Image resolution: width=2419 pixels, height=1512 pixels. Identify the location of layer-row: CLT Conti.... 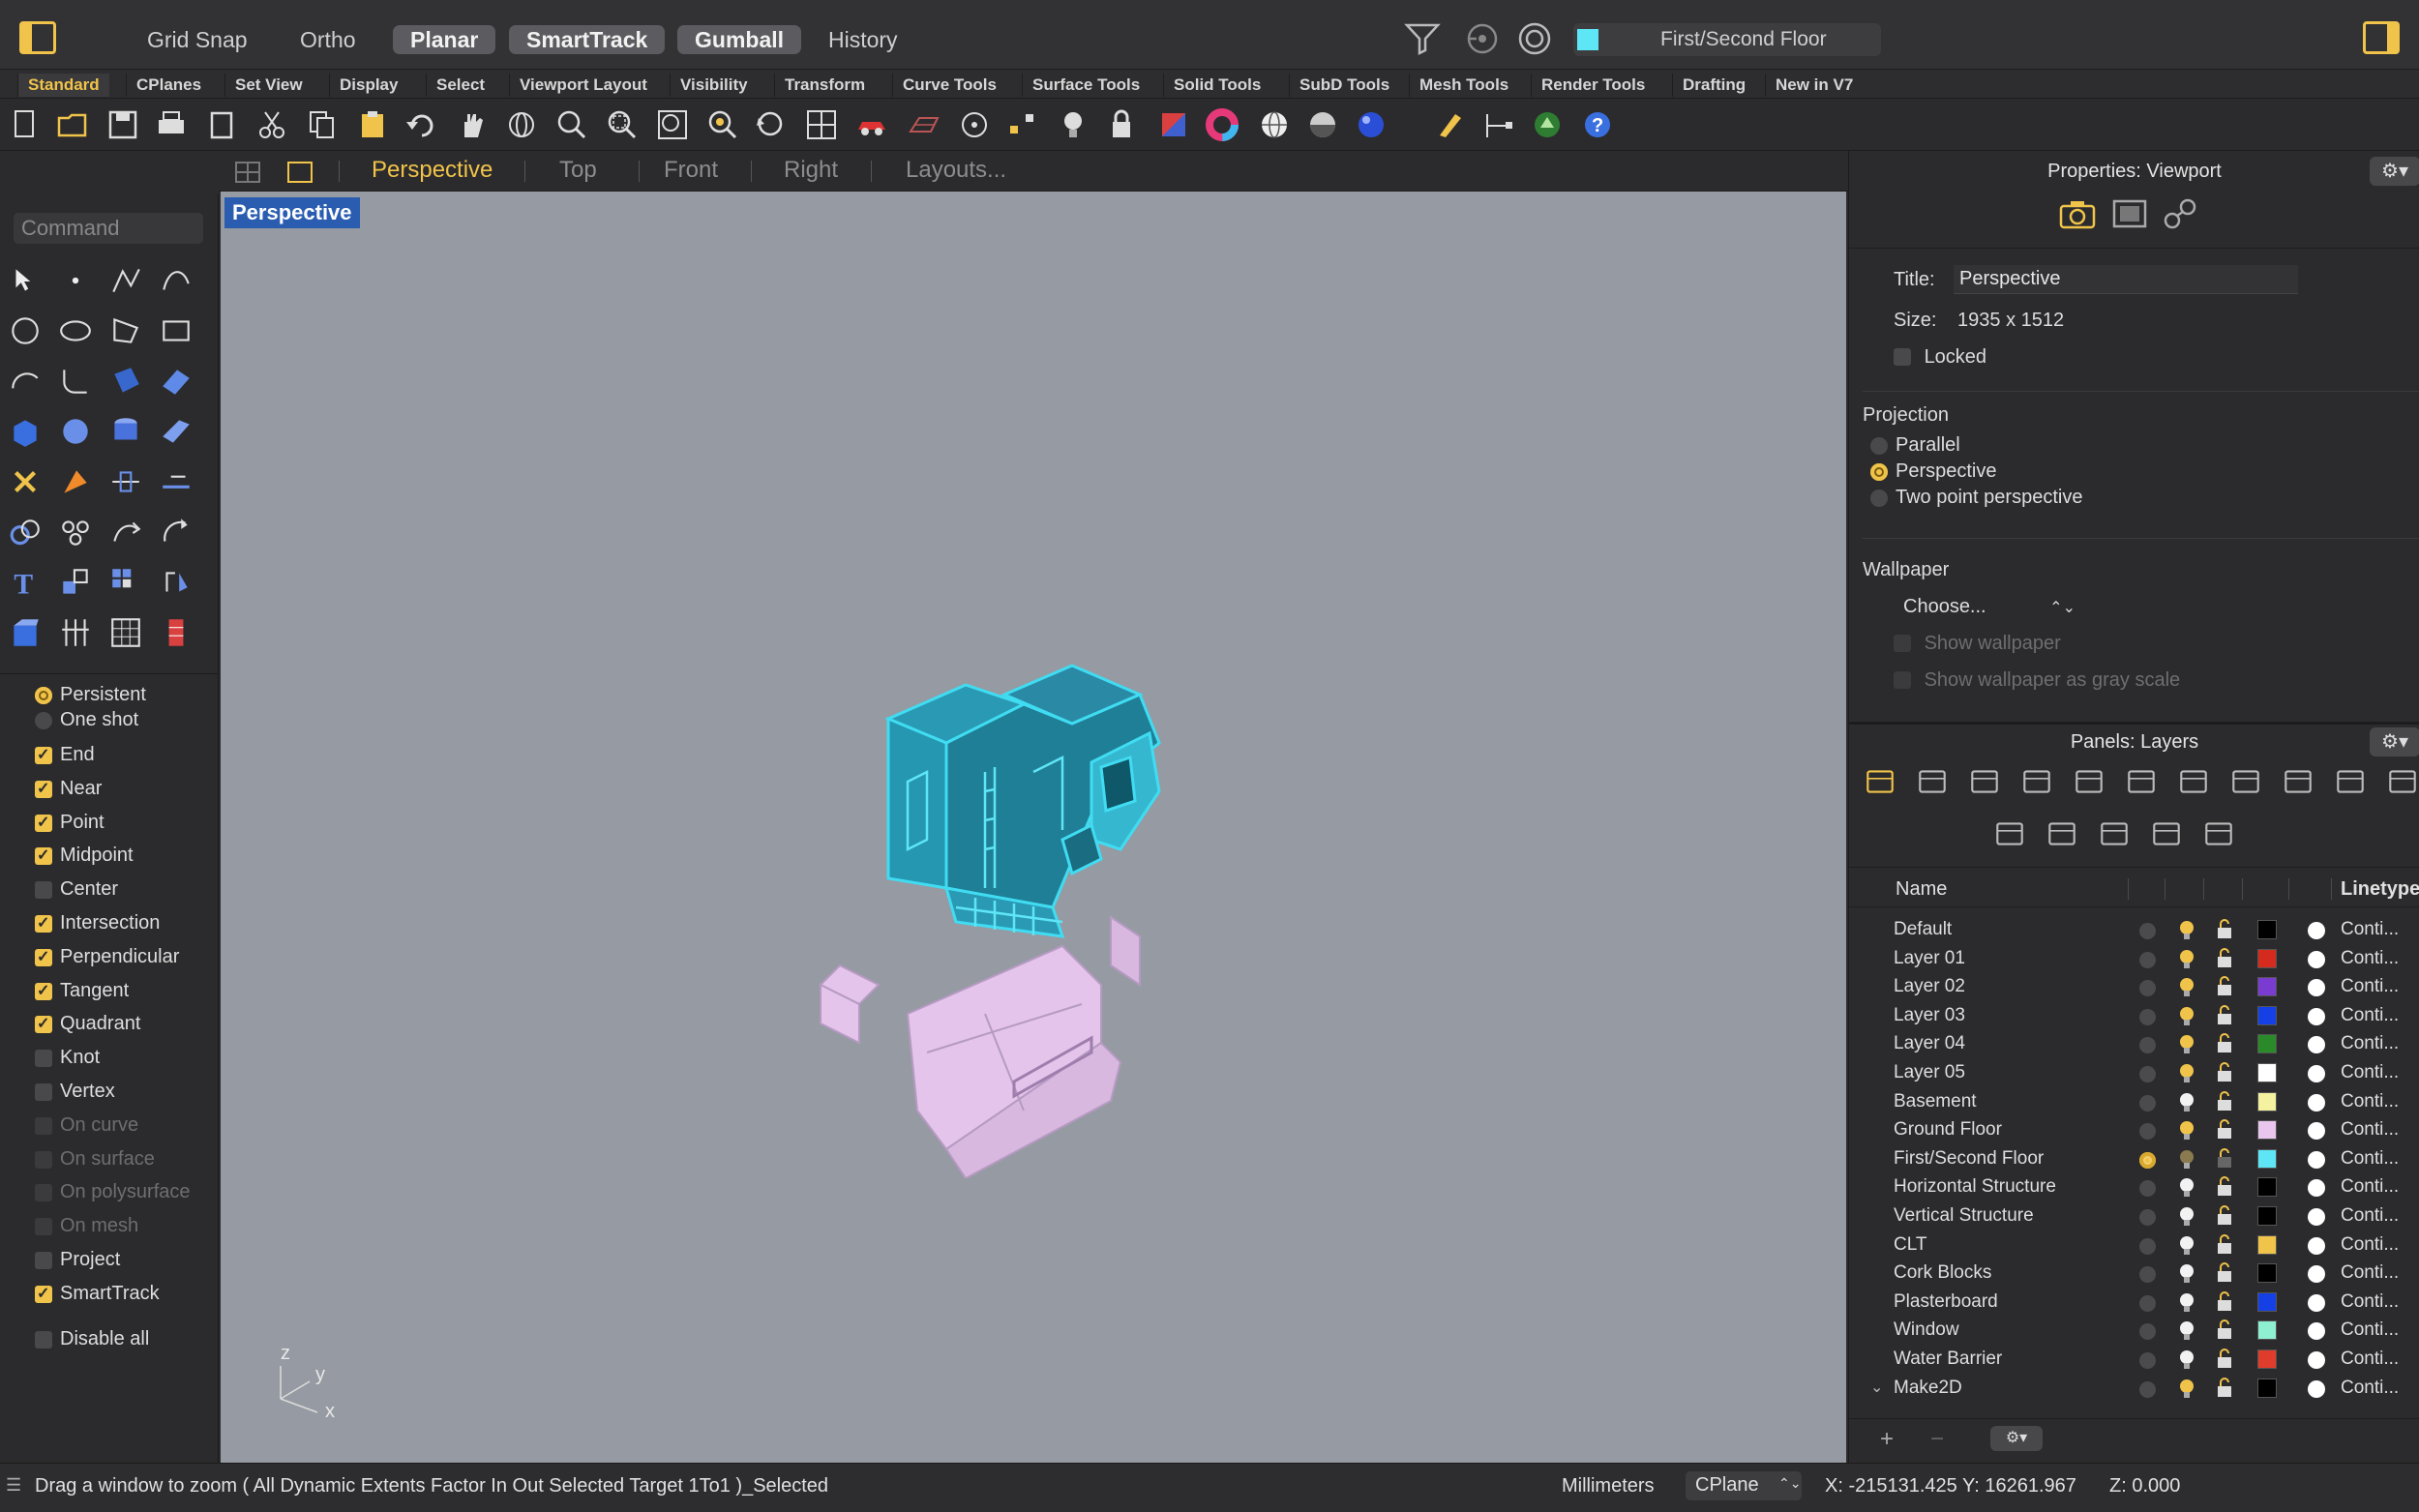
(2134, 1244).